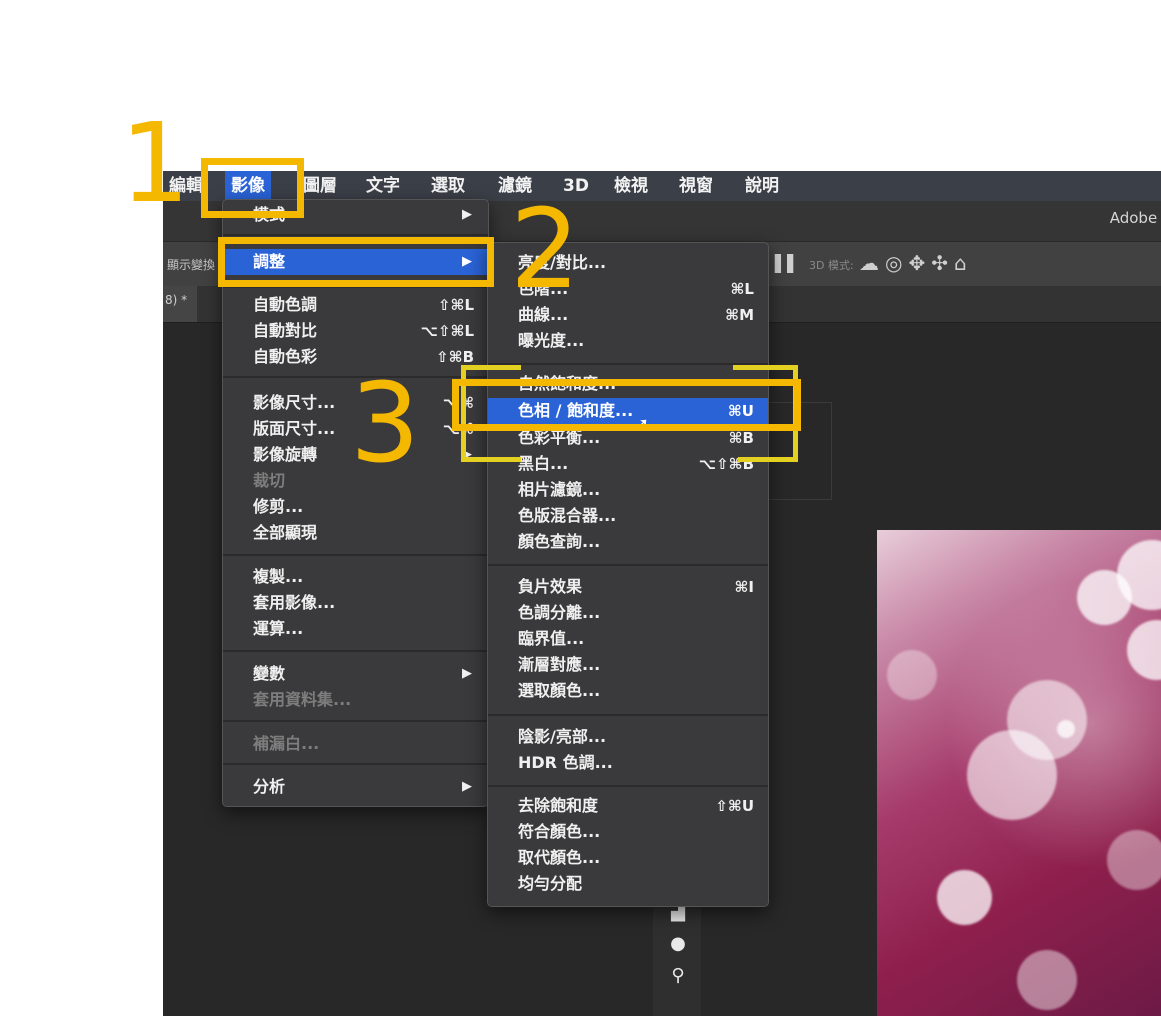 The width and height of the screenshot is (1161, 1016). What do you see at coordinates (678, 976) in the screenshot?
I see `dodge-tool-icon: ⚲` at bounding box center [678, 976].